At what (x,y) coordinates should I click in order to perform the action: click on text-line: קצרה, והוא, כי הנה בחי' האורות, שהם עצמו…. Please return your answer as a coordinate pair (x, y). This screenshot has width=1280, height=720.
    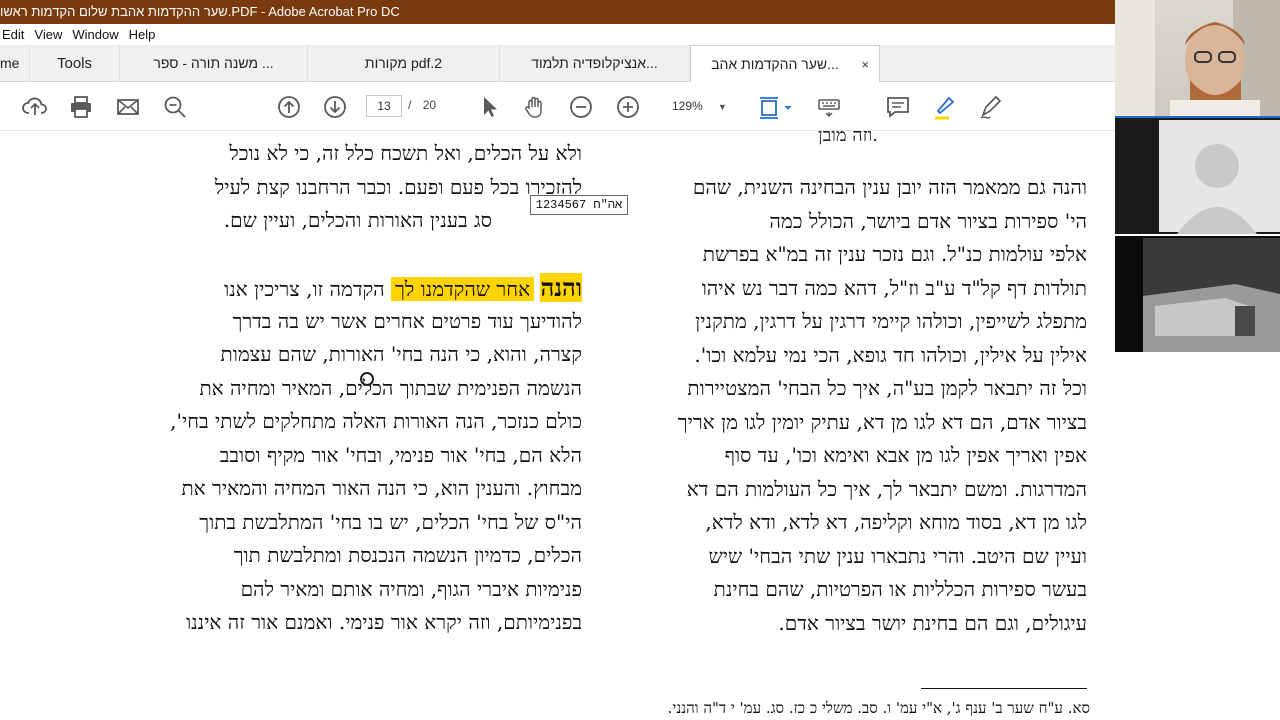
    Looking at the image, I should click on (401, 354).